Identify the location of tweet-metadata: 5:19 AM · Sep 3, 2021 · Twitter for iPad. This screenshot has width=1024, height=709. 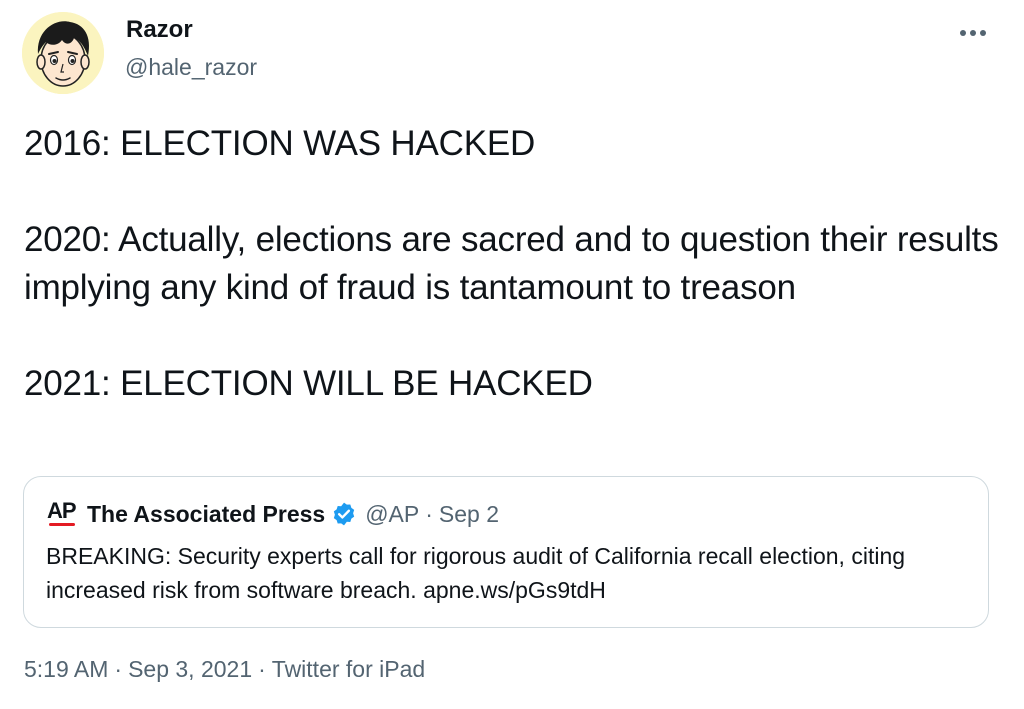
(224, 669).